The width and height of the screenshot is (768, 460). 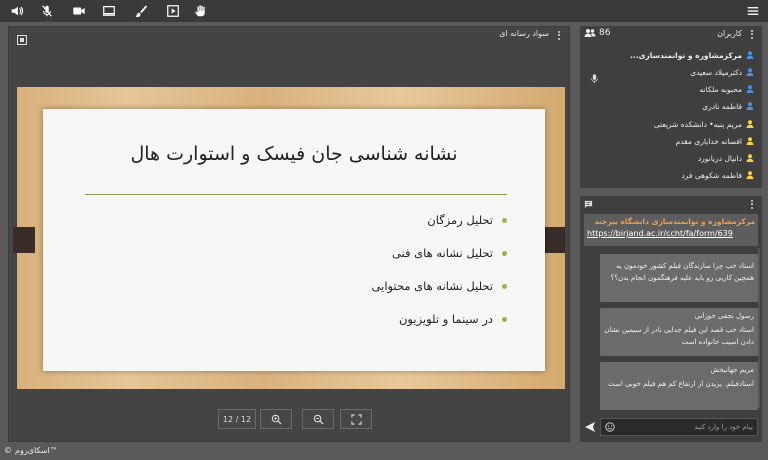 I want to click on fit-screen-button, so click(x=356, y=419).